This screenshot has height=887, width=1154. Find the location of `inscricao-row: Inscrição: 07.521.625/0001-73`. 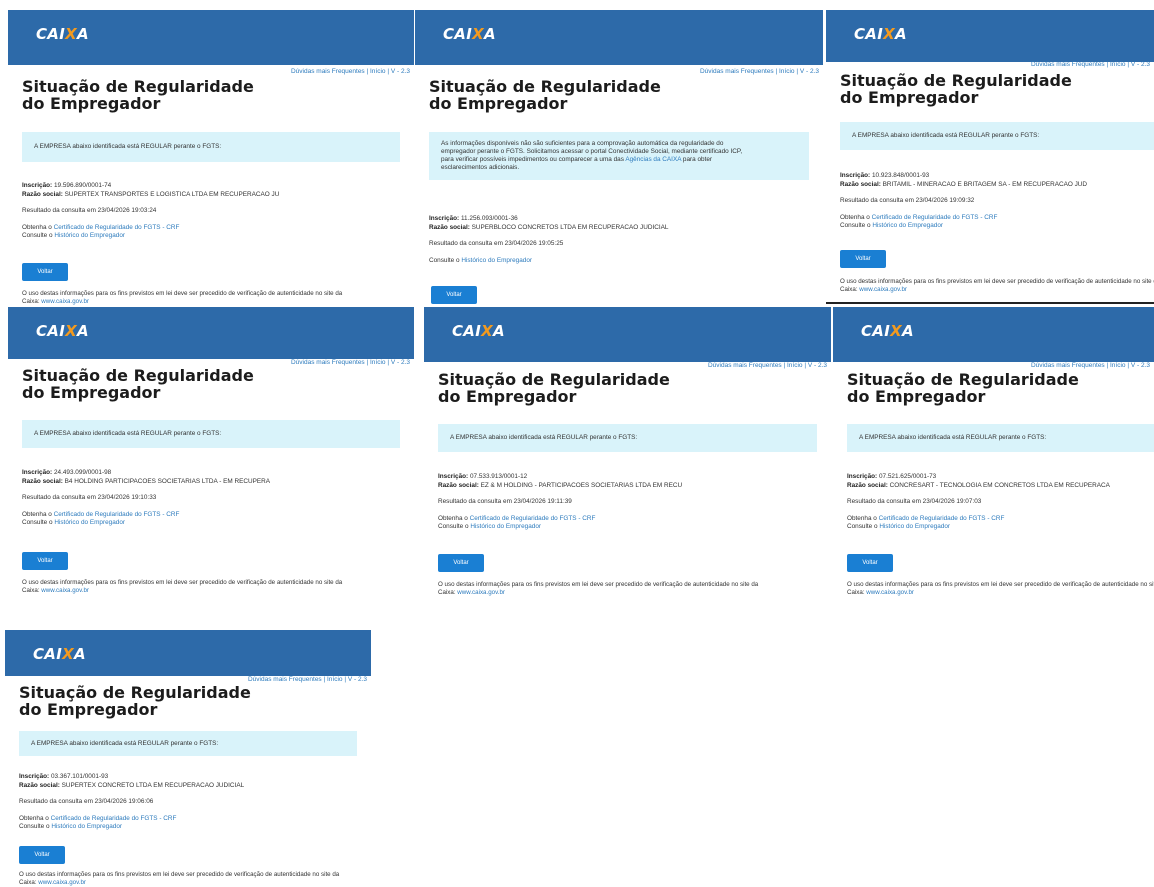

inscricao-row: Inscrição: 07.521.625/0001-73 is located at coordinates (978, 477).